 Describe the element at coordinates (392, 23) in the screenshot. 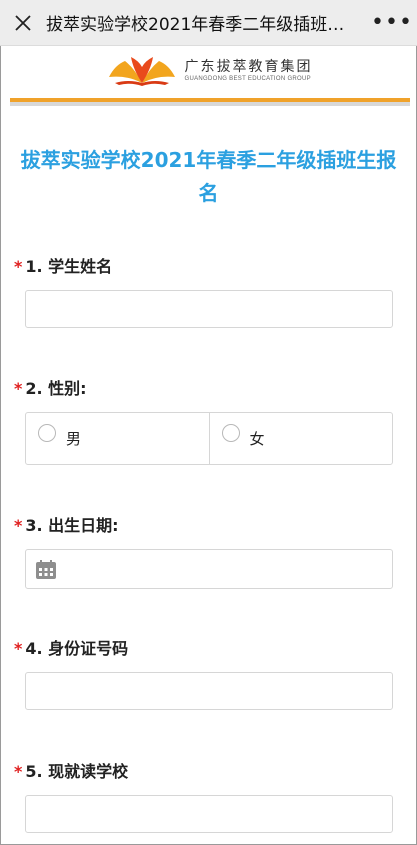

I see `more-menu-button: •••` at that location.